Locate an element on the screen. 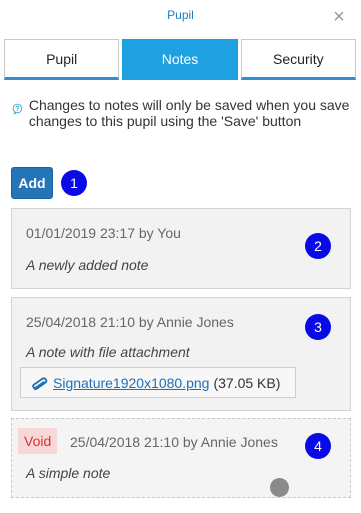 This screenshot has height=513, width=361. void-badge: Void is located at coordinates (38, 441).